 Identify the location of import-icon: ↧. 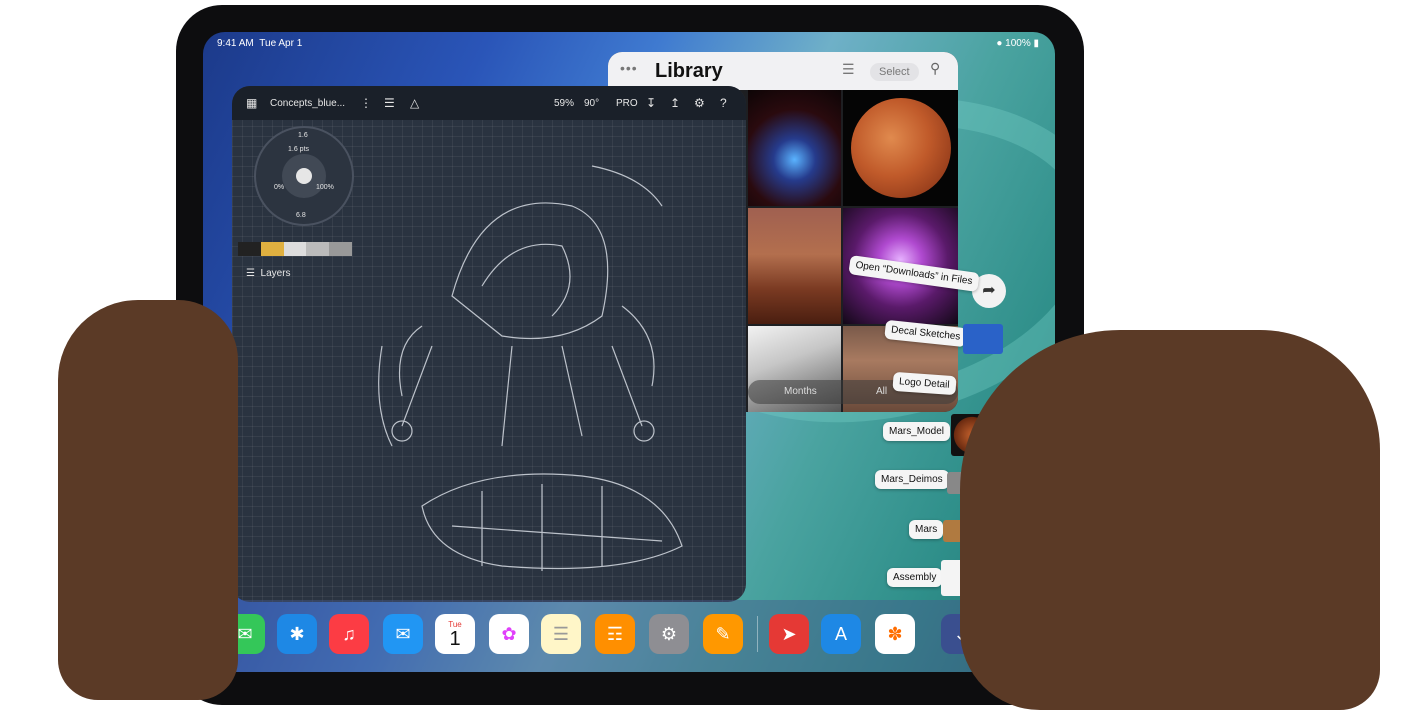
(651, 103).